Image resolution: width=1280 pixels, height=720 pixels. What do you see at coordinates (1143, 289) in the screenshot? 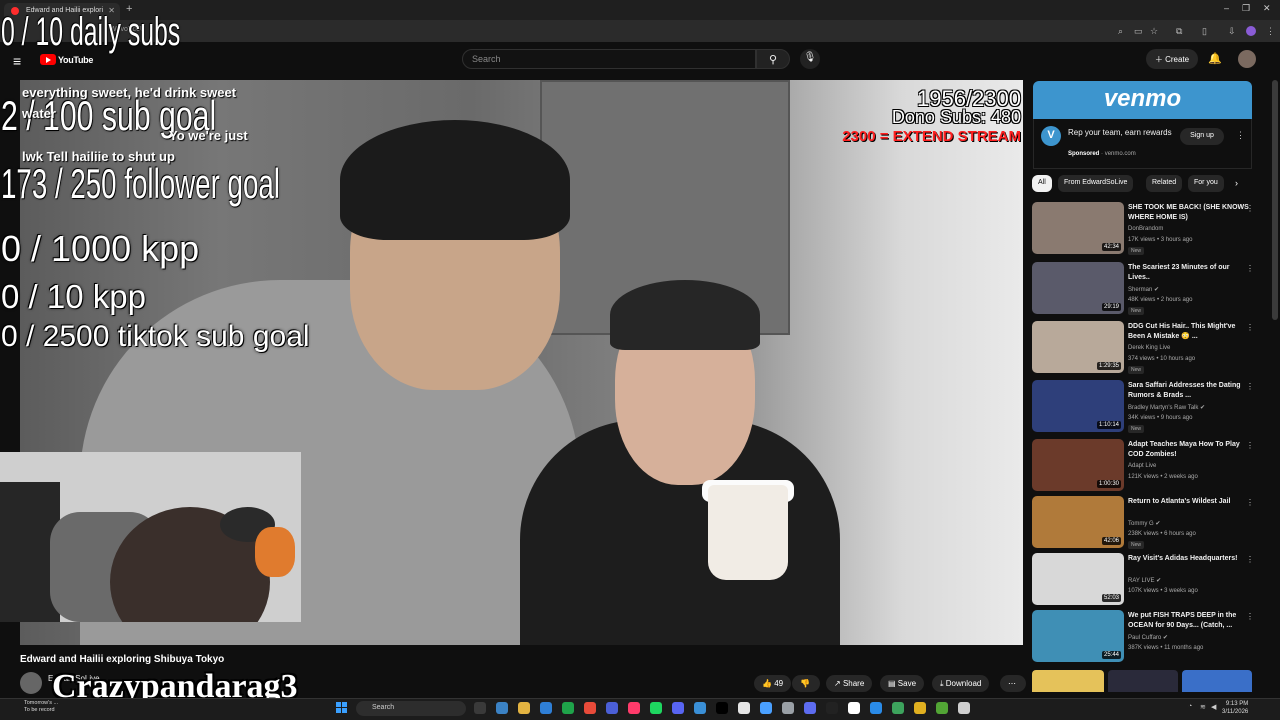
I see `channel-name: Sherman ✔` at bounding box center [1143, 289].